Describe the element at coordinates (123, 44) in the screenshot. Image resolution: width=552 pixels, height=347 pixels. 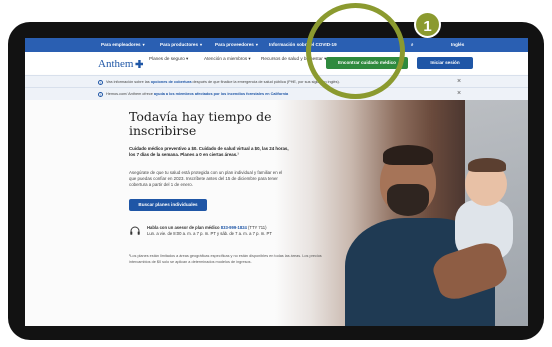
I see `topbar-employers: Para empleadores ▾` at that location.